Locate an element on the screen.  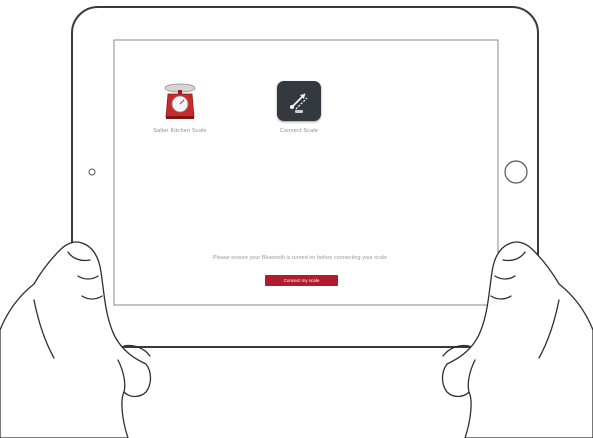
bluetooth-connect-icon is located at coordinates (299, 101).